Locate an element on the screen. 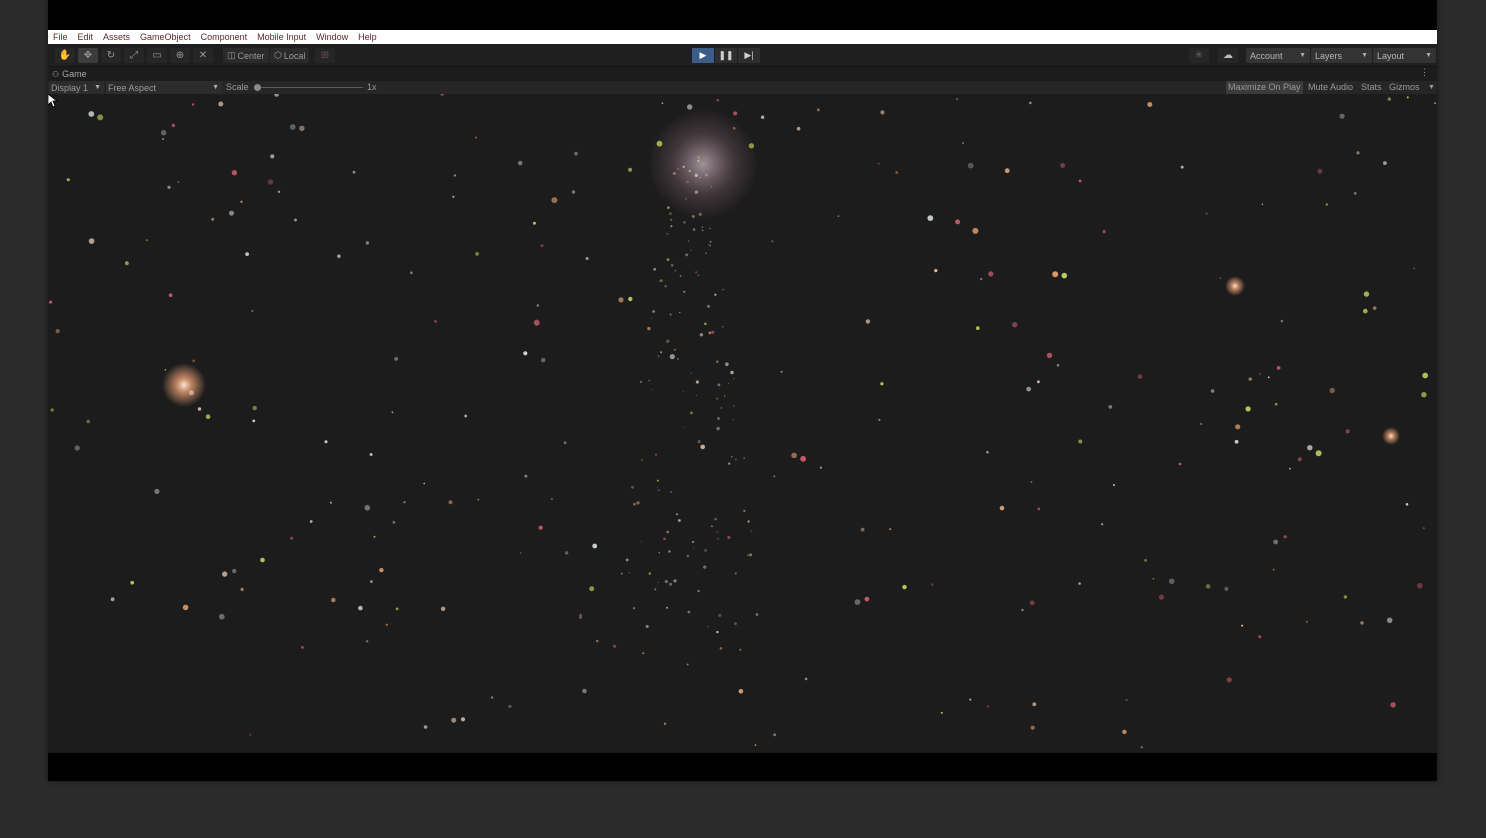  gizmos-chevron-down-icon: ▼ is located at coordinates (1431, 87).